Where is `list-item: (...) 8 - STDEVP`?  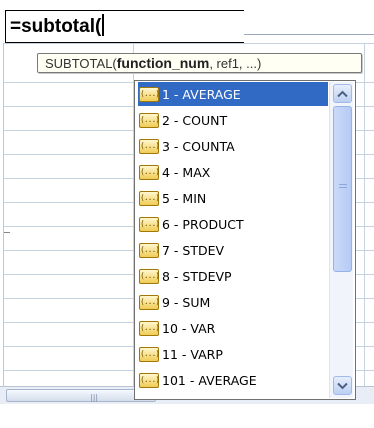
list-item: (...) 8 - STDEVP is located at coordinates (233, 276).